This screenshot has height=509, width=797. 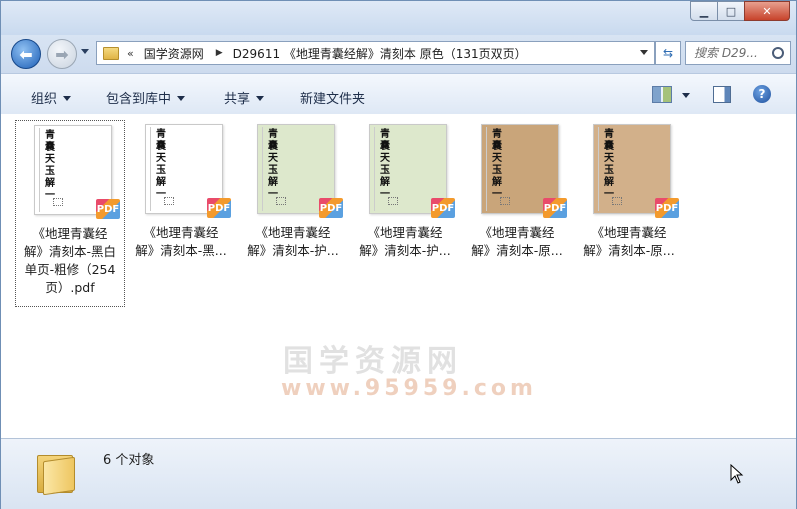 I want to click on minimize-icon: ▁, so click(x=704, y=11).